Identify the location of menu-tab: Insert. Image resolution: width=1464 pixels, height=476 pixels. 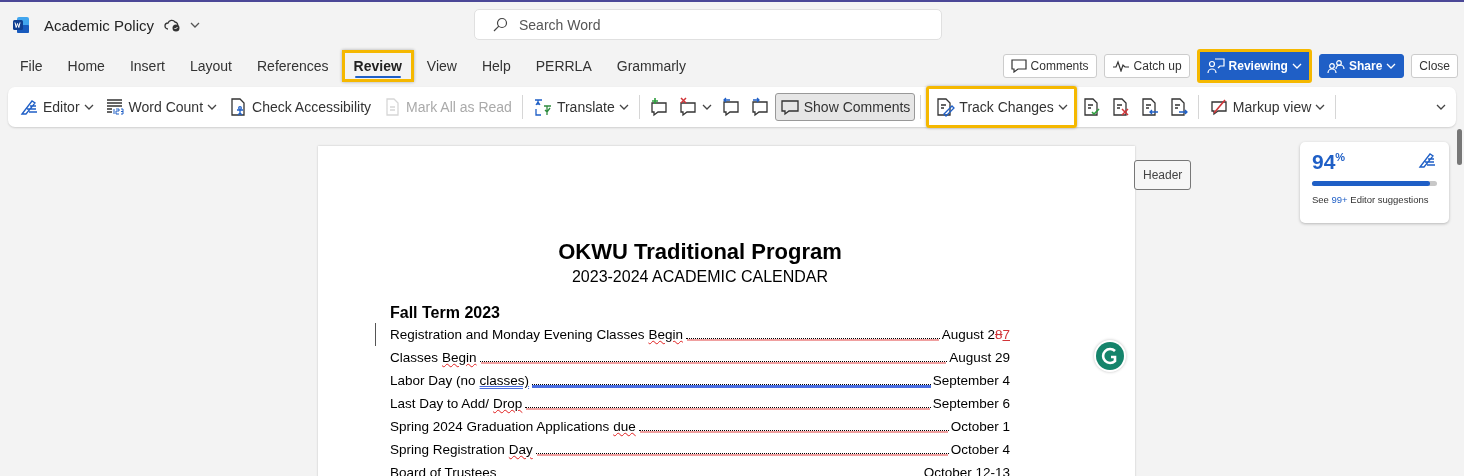
(147, 66).